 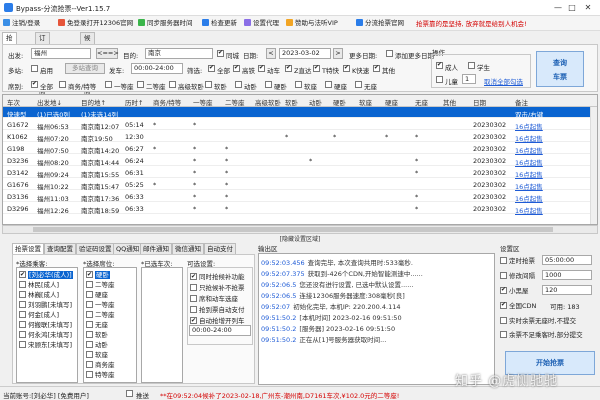 What do you see at coordinates (42, 64) in the screenshot?
I see `tab-orders: 订单管理页面` at bounding box center [42, 64].